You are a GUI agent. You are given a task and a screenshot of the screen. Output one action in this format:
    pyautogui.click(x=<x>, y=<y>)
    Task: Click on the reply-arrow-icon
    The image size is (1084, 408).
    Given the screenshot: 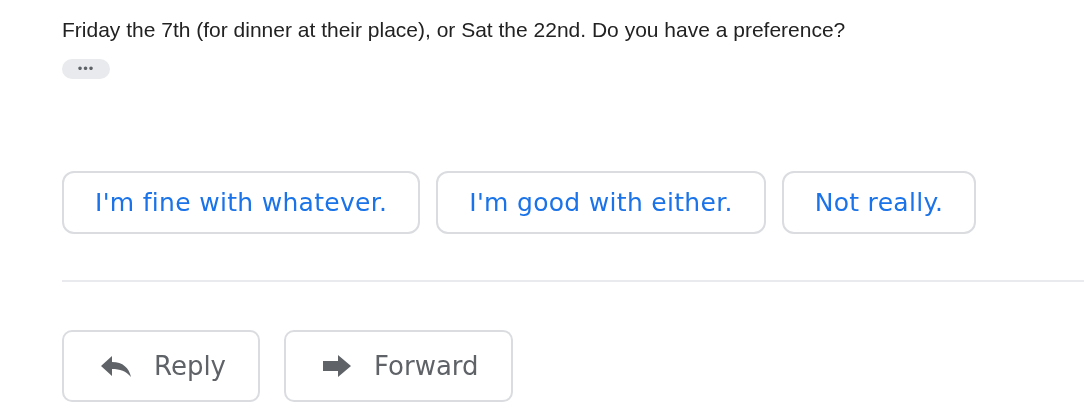 What is the action you would take?
    pyautogui.click(x=116, y=366)
    